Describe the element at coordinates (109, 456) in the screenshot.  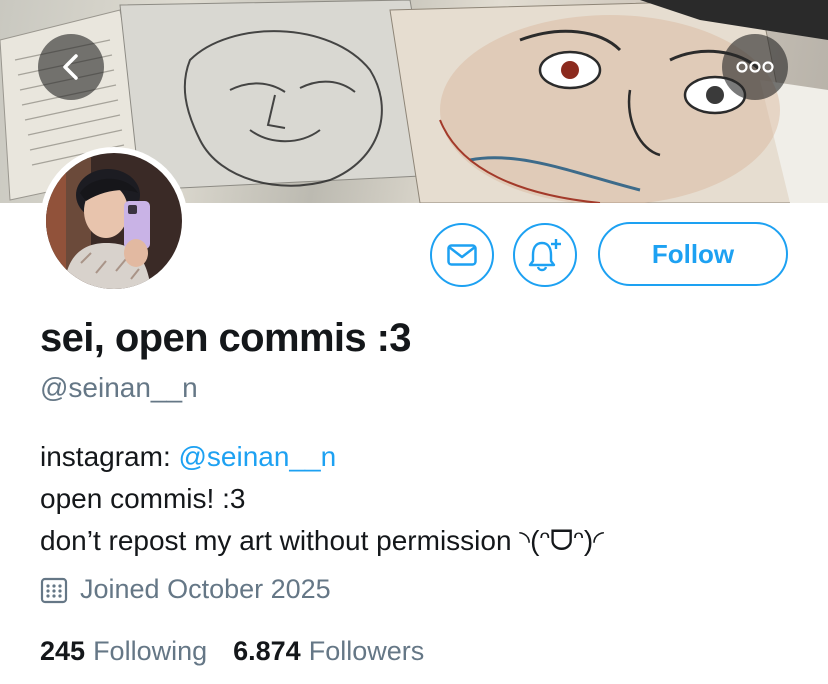
I see `bio-instagram-label: instagram:` at that location.